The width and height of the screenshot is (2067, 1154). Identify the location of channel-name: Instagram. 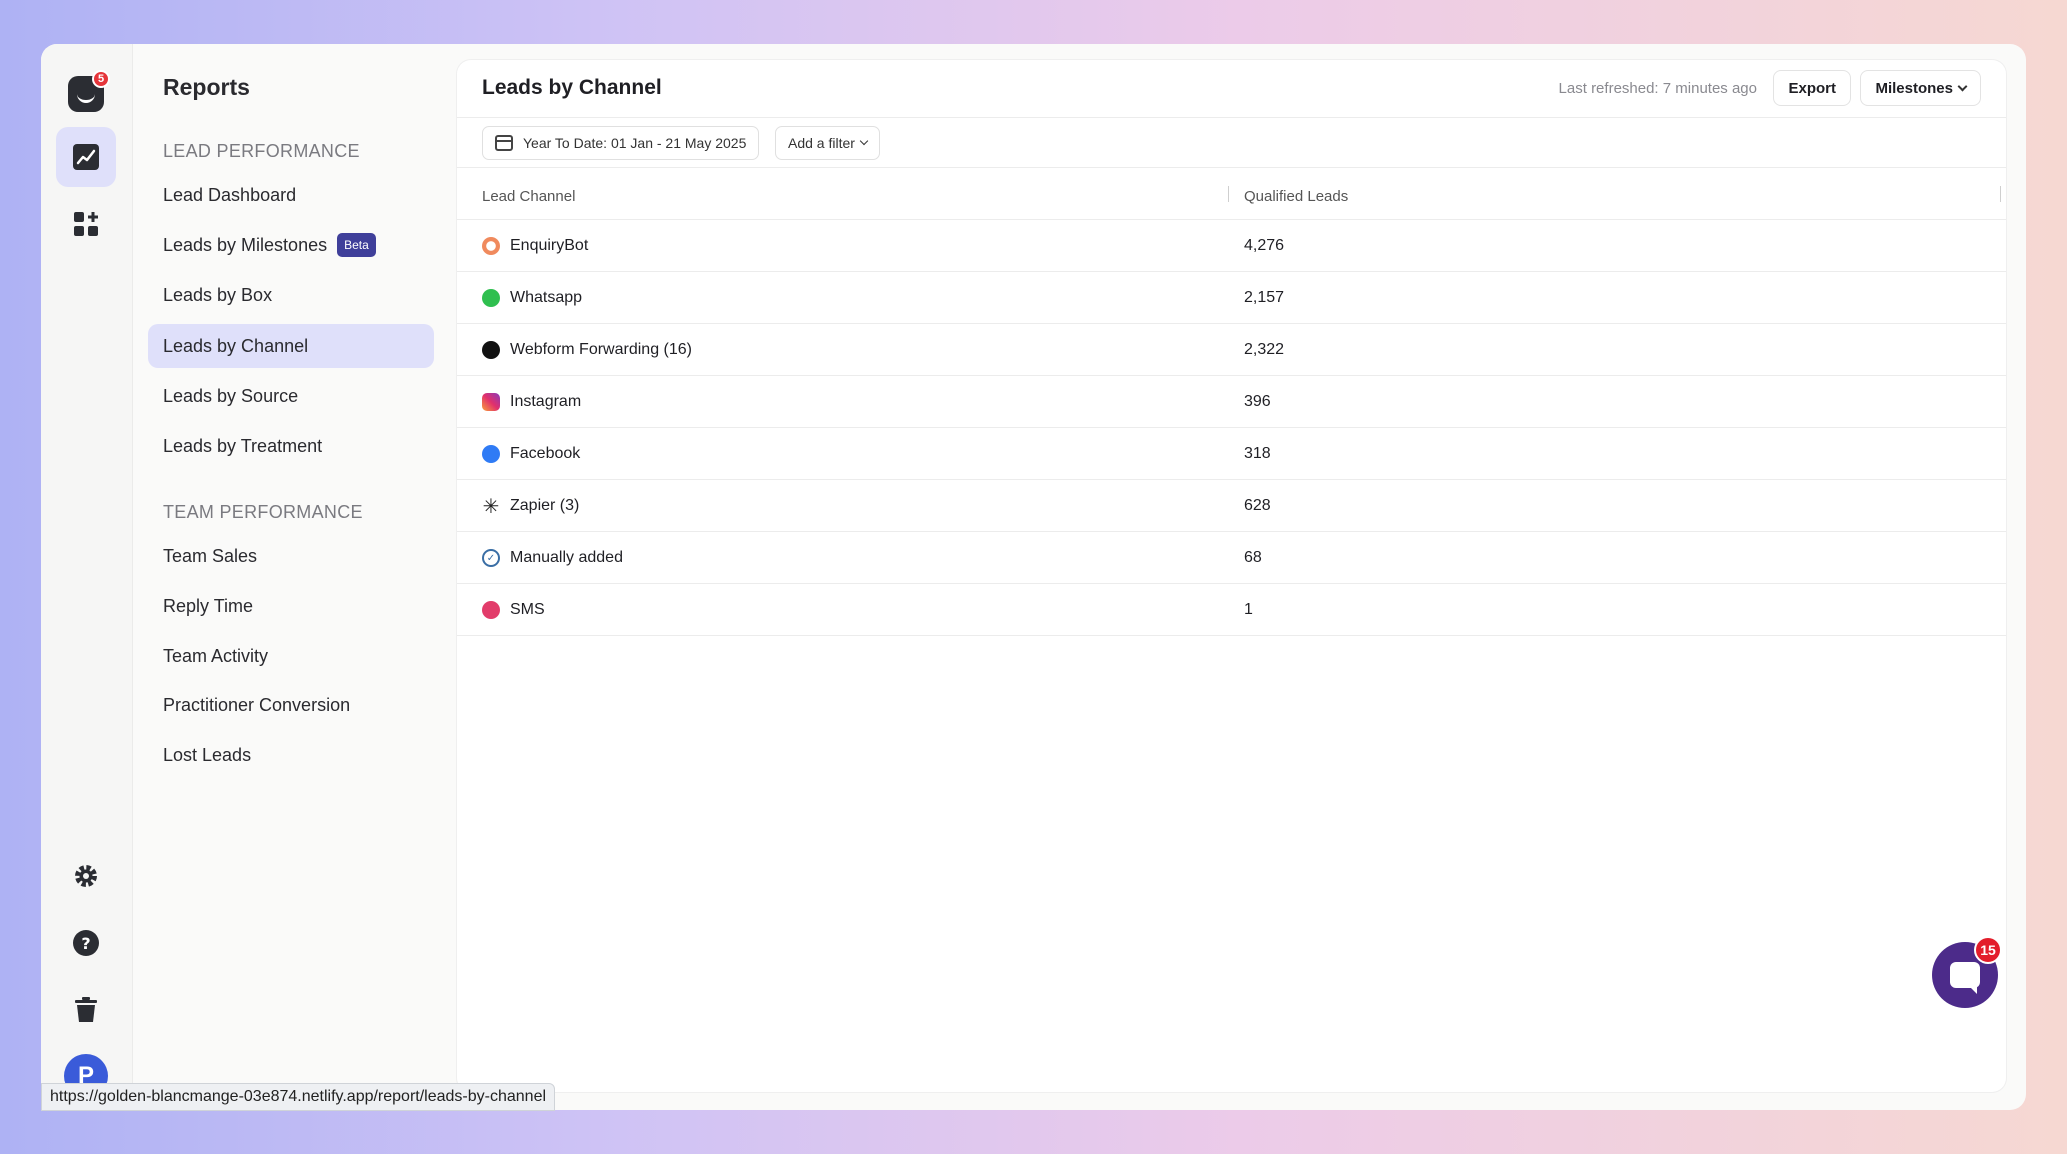
(546, 401).